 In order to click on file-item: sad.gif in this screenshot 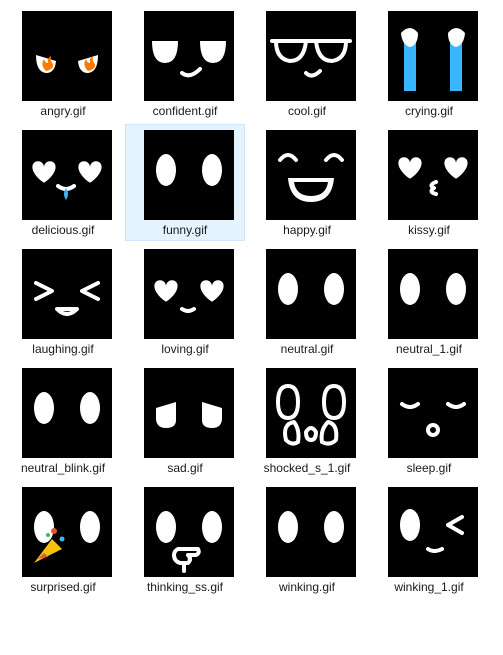, I will do `click(185, 420)`.